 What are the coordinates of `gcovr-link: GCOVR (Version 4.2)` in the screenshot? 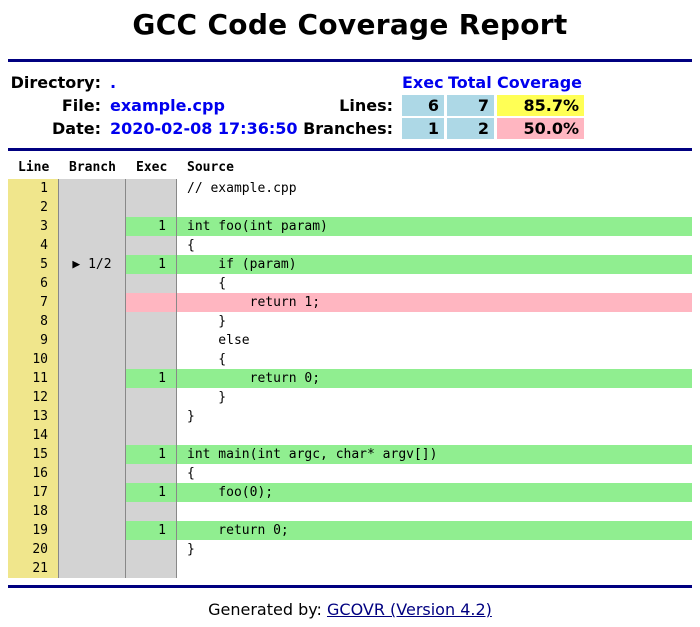 It's located at (409, 609).